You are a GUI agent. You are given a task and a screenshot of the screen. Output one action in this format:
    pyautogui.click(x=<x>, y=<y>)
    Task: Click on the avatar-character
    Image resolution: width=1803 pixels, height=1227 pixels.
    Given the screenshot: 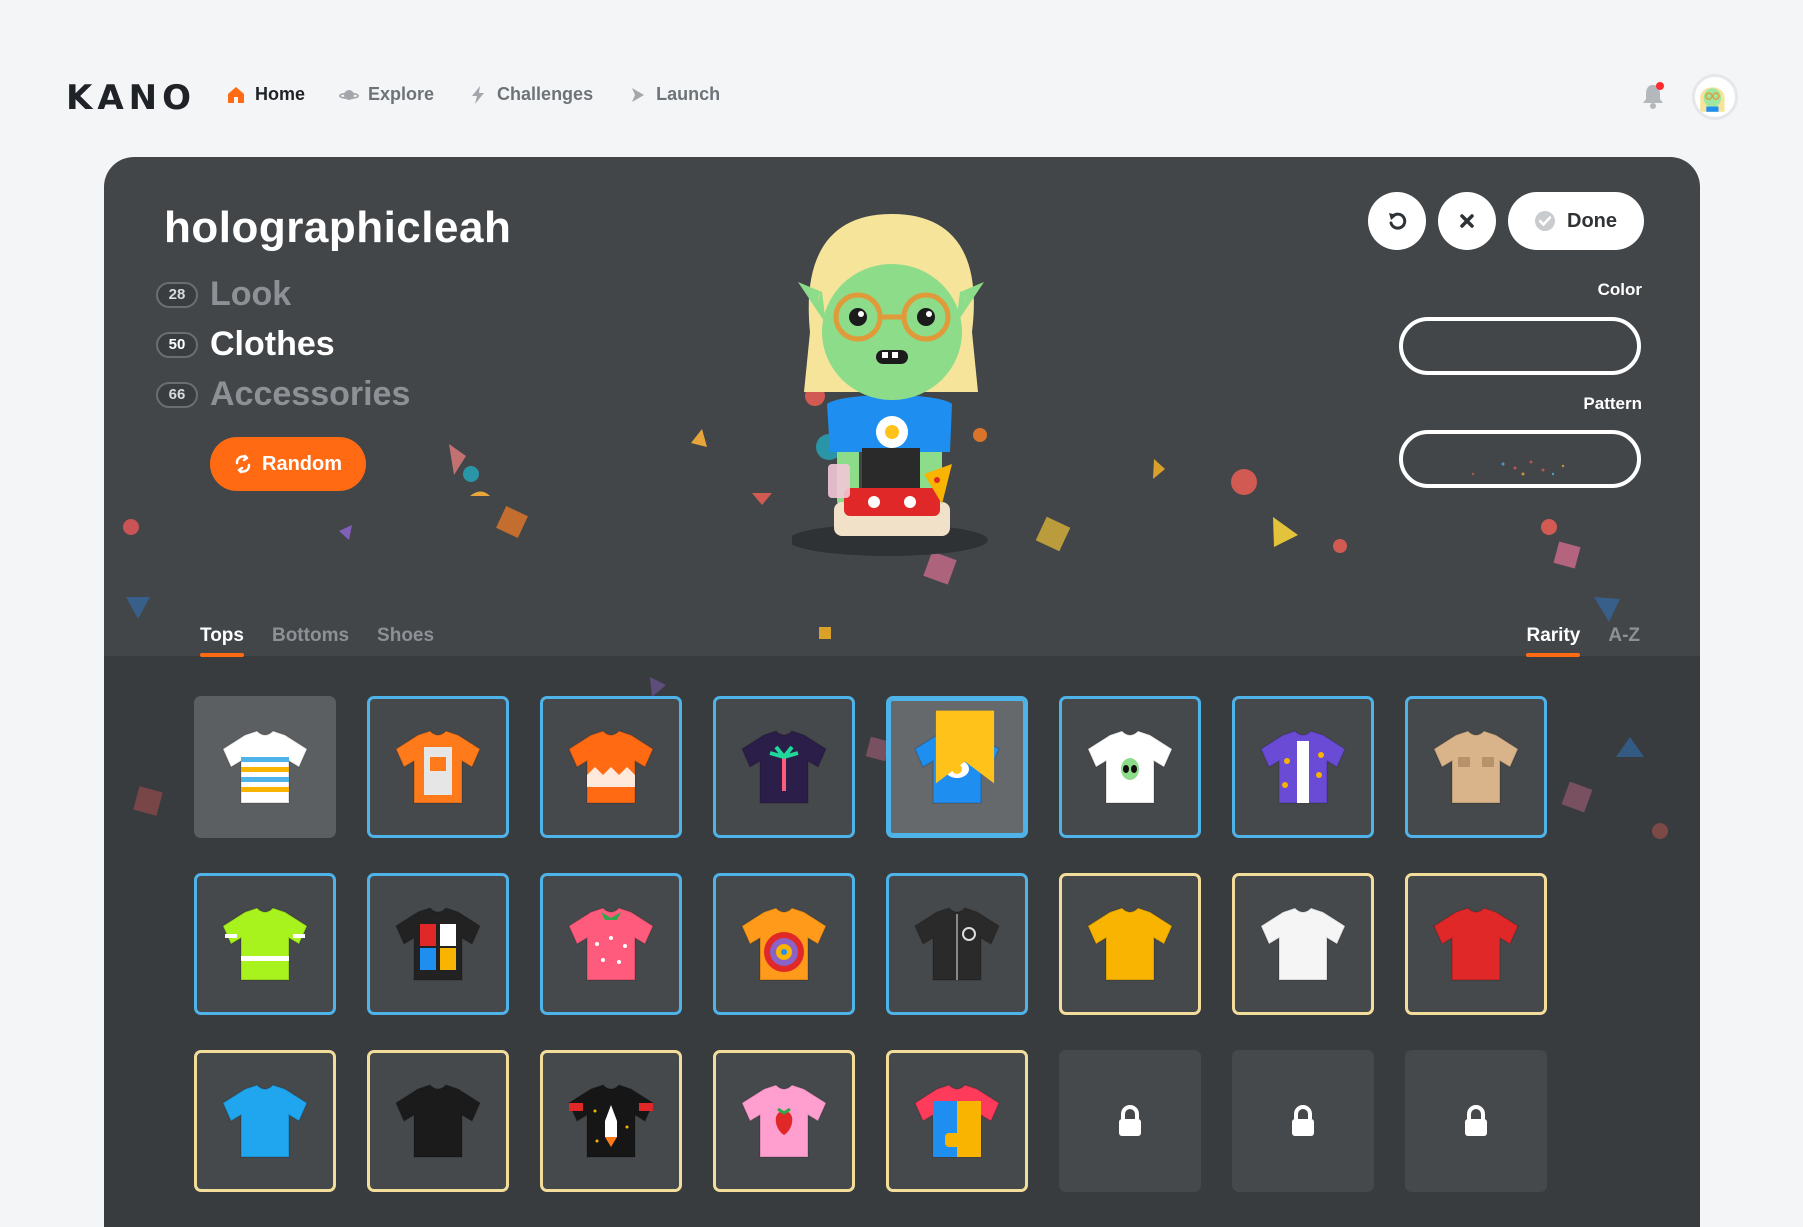 What is the action you would take?
    pyautogui.click(x=890, y=385)
    